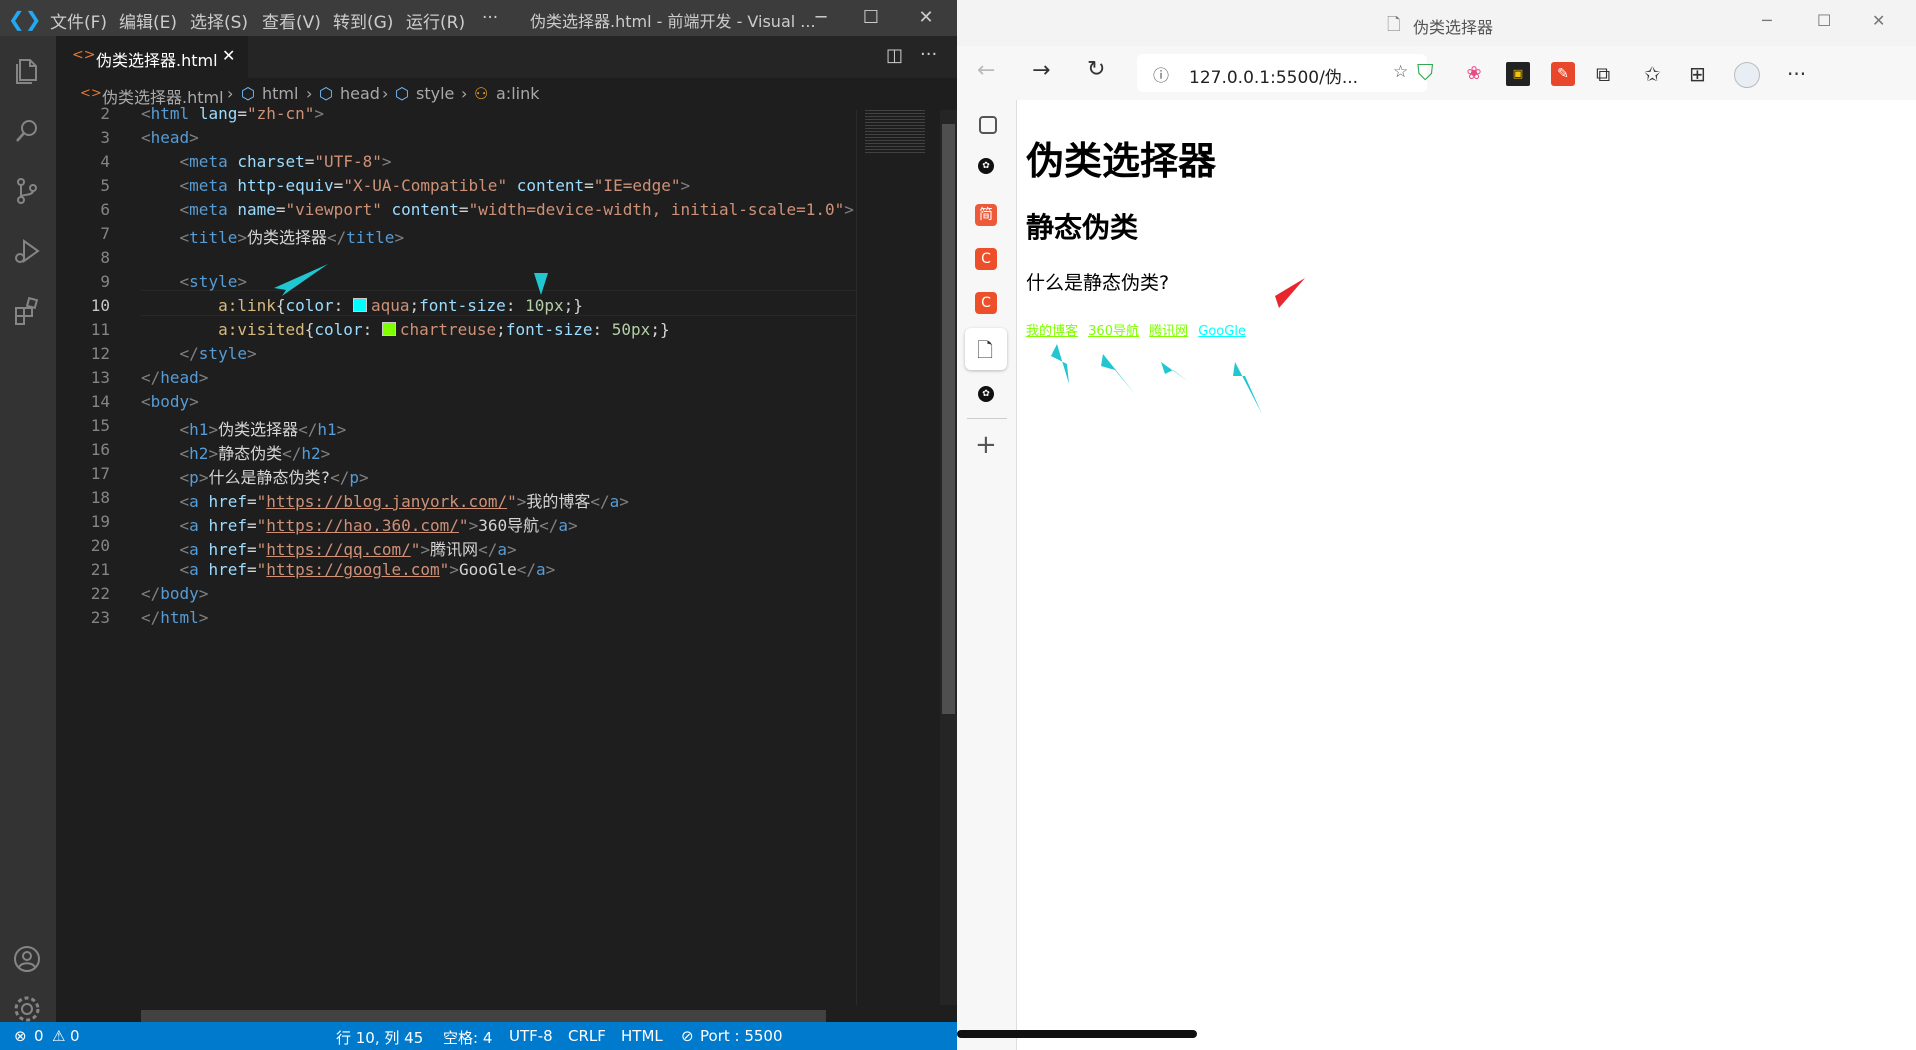  Describe the element at coordinates (100, 305) in the screenshot. I see `line-number-active: 10` at that location.